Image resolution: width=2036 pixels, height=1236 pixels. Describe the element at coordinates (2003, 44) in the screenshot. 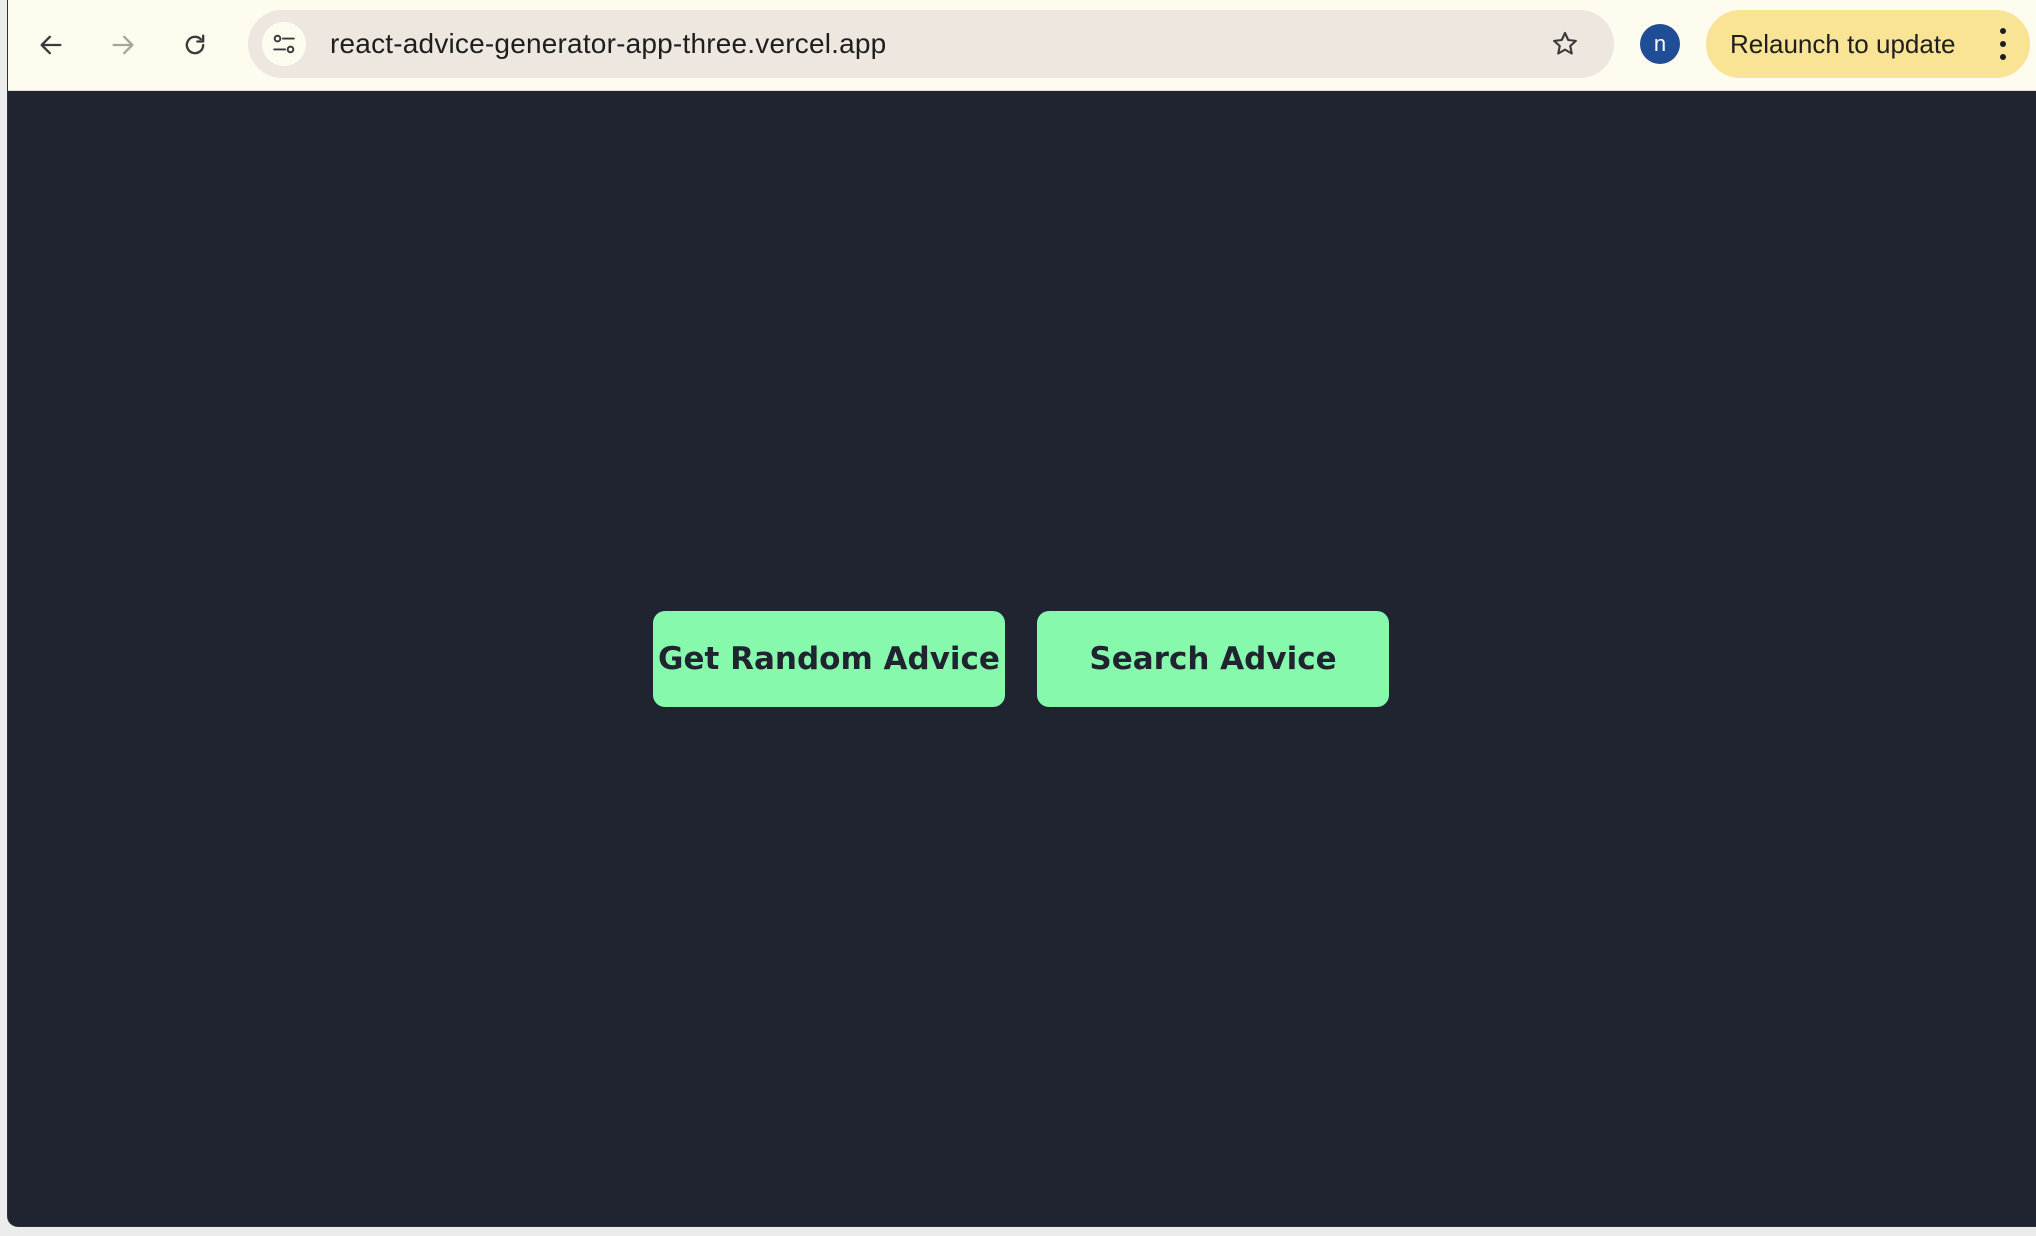

I see `more-vertical-icon` at that location.